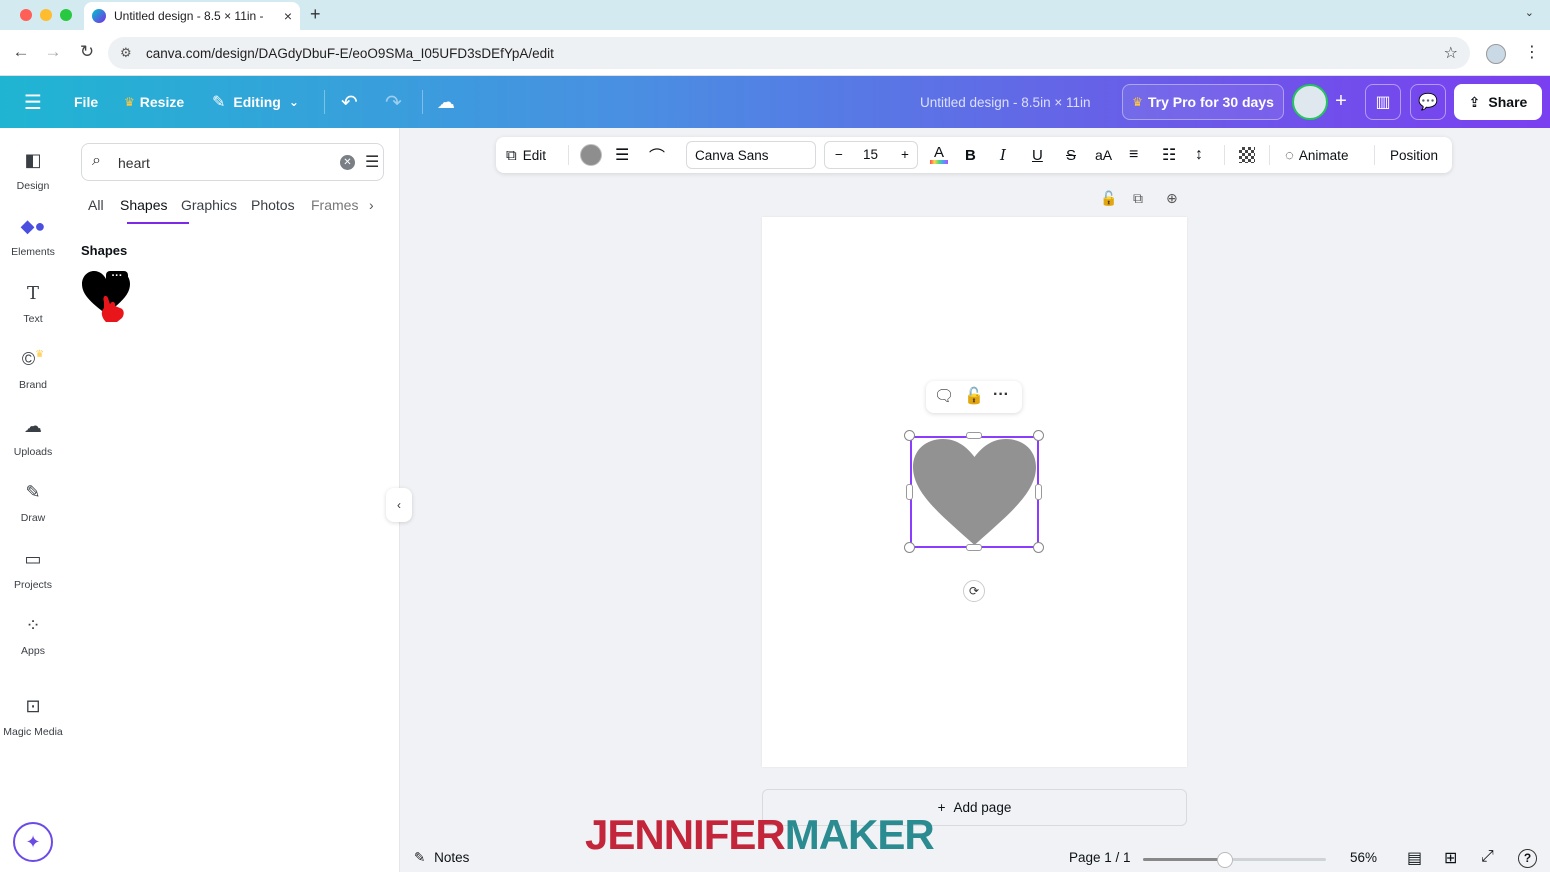 The image size is (1550, 872). I want to click on rail-item-text: T Text, so click(33, 304).